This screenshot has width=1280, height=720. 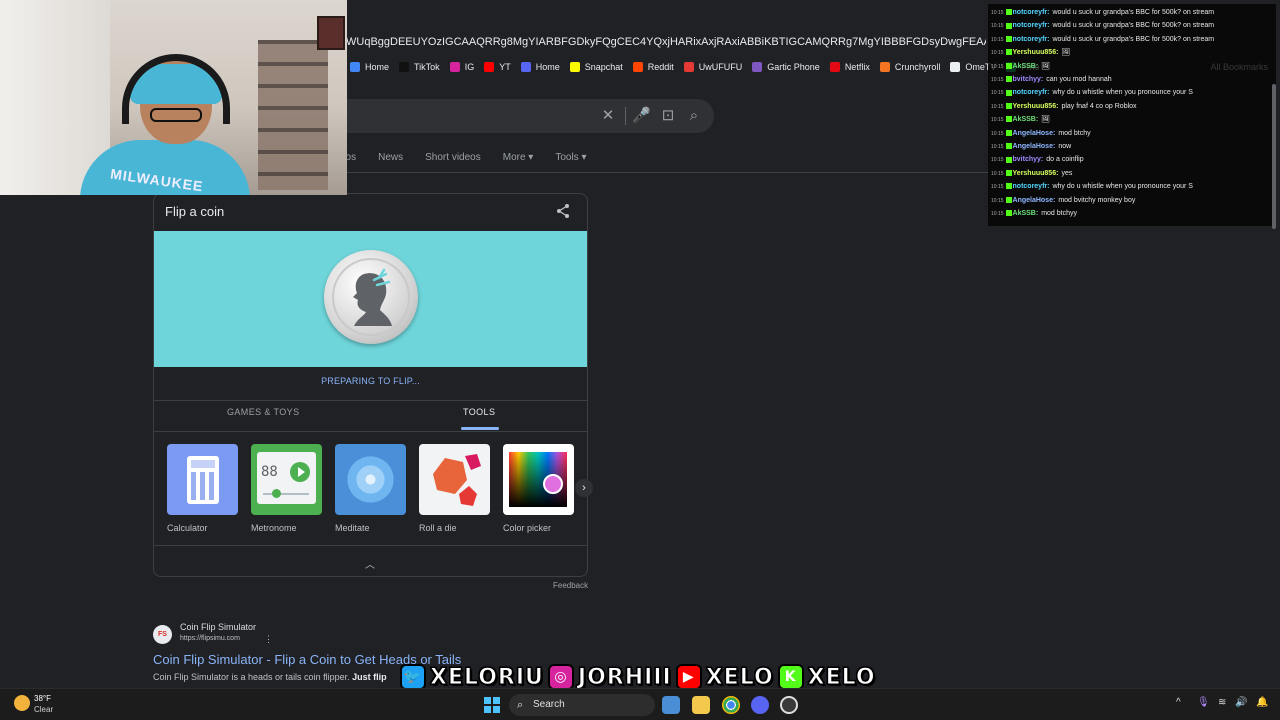 What do you see at coordinates (210, 638) in the screenshot?
I see `result-url: https://flipsimu.com` at bounding box center [210, 638].